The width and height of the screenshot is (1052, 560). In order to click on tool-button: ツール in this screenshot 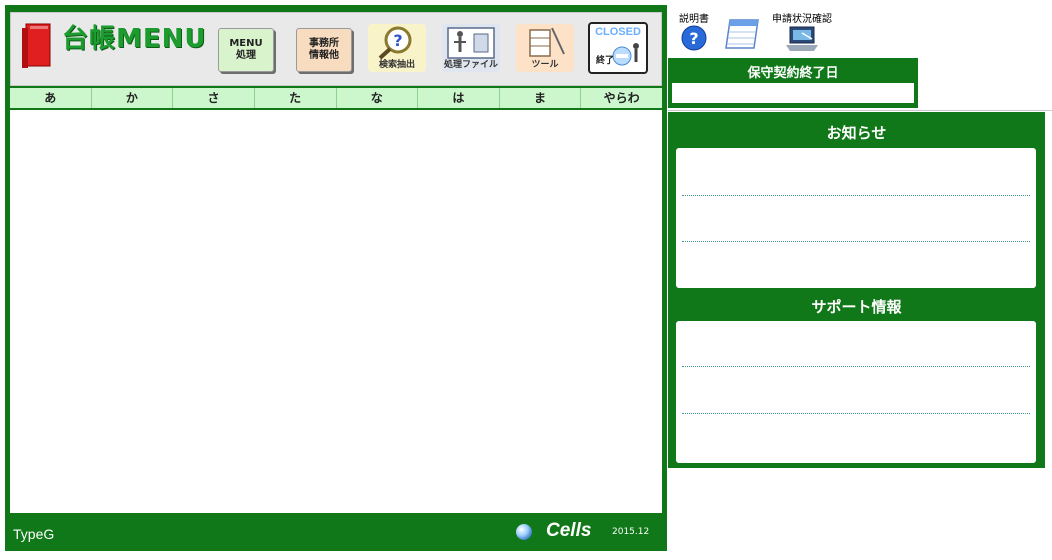, I will do `click(545, 48)`.